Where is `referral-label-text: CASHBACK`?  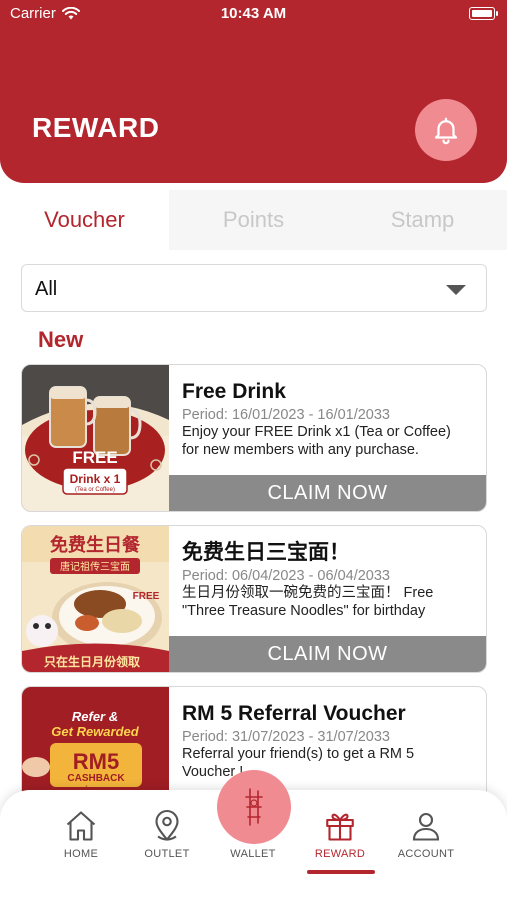 referral-label-text: CASHBACK is located at coordinates (96, 778).